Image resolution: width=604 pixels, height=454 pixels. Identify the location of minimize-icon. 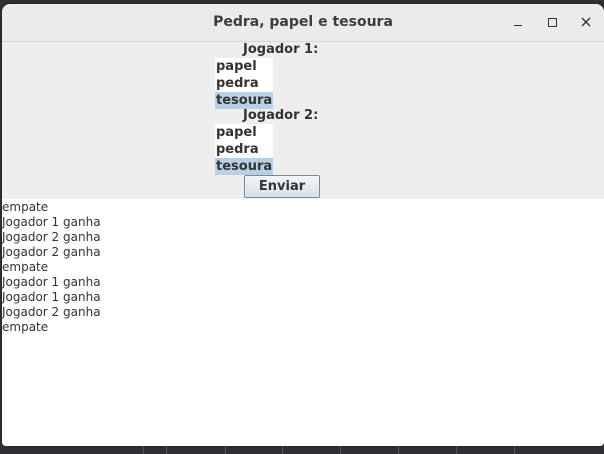
(518, 25).